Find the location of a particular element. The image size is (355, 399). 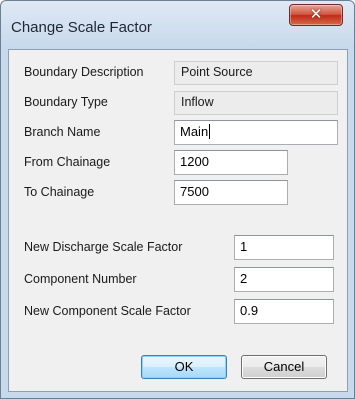

ok-button: OK is located at coordinates (184, 367).